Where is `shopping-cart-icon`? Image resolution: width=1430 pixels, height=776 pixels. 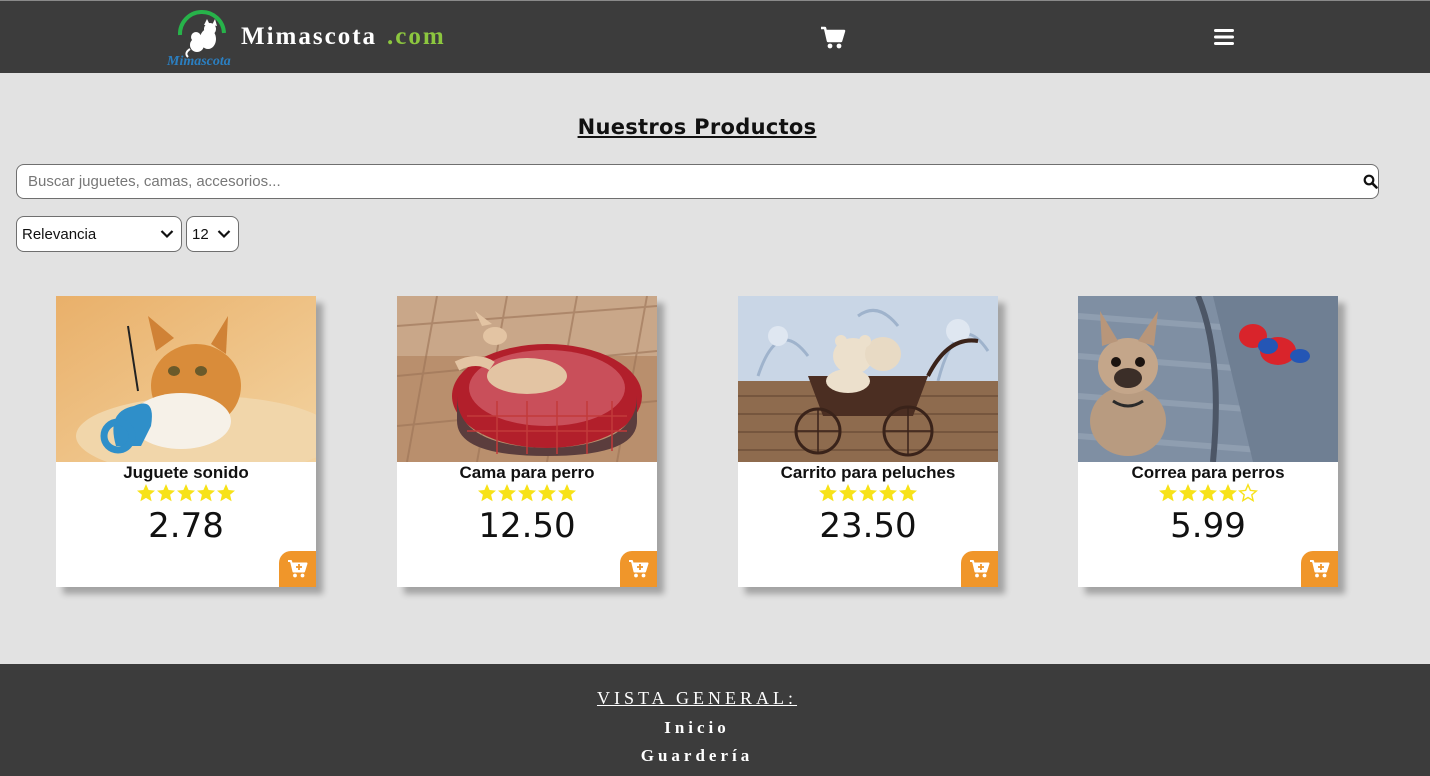 shopping-cart-icon is located at coordinates (833, 38).